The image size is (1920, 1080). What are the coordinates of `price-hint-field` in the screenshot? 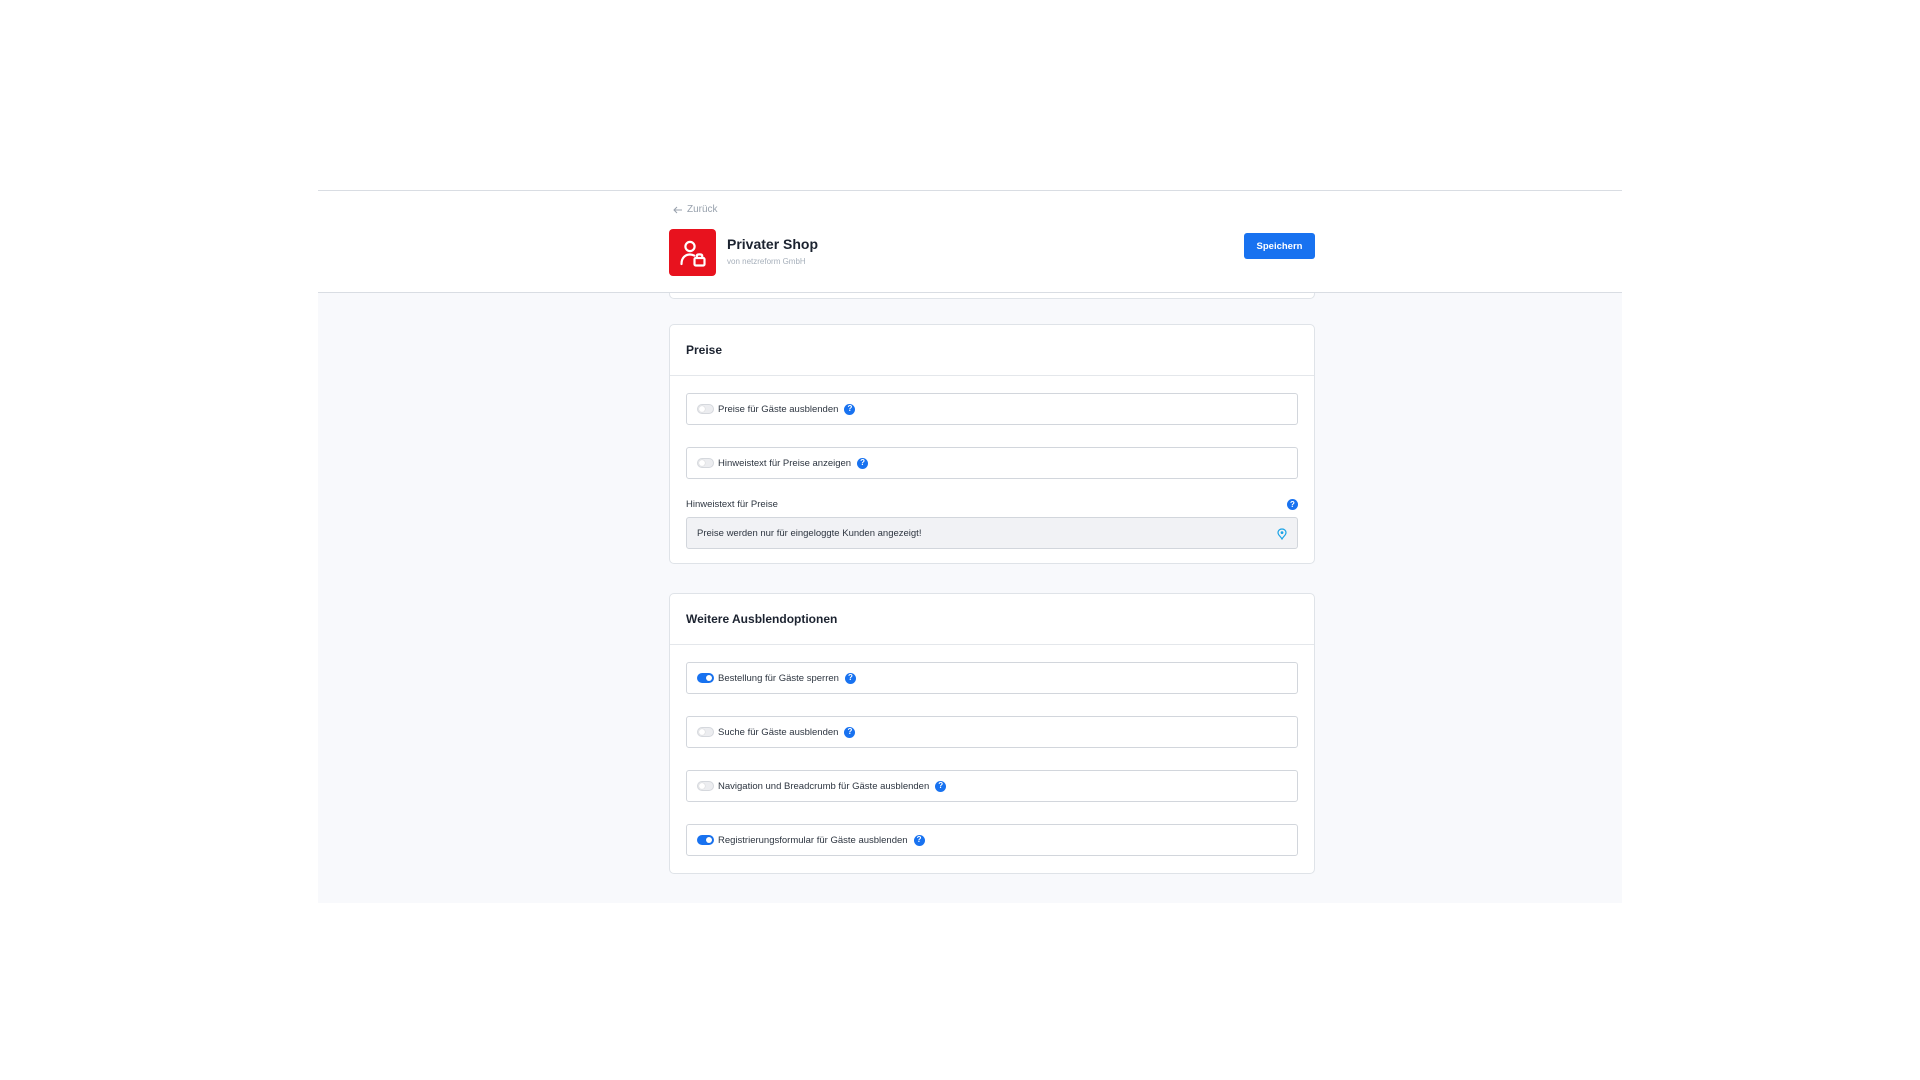 It's located at (992, 533).